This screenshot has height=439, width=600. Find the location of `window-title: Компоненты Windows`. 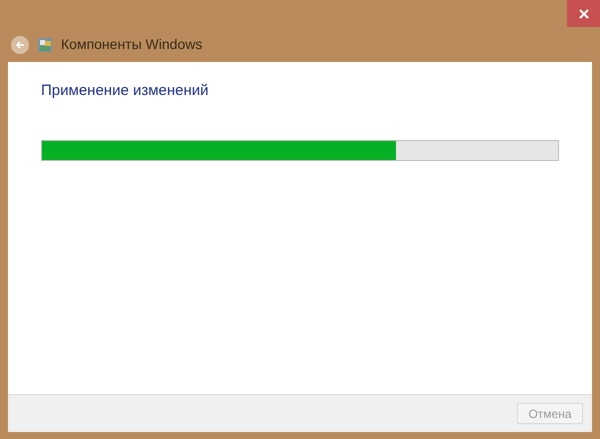

window-title: Компоненты Windows is located at coordinates (131, 44).